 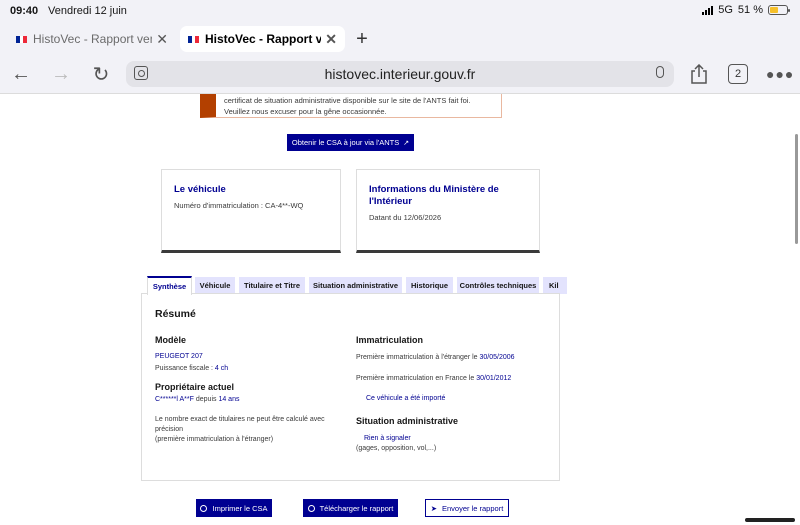 I want to click on browser-tab-2-active: HistoVec - Rapport vend ✕, so click(x=262, y=39).